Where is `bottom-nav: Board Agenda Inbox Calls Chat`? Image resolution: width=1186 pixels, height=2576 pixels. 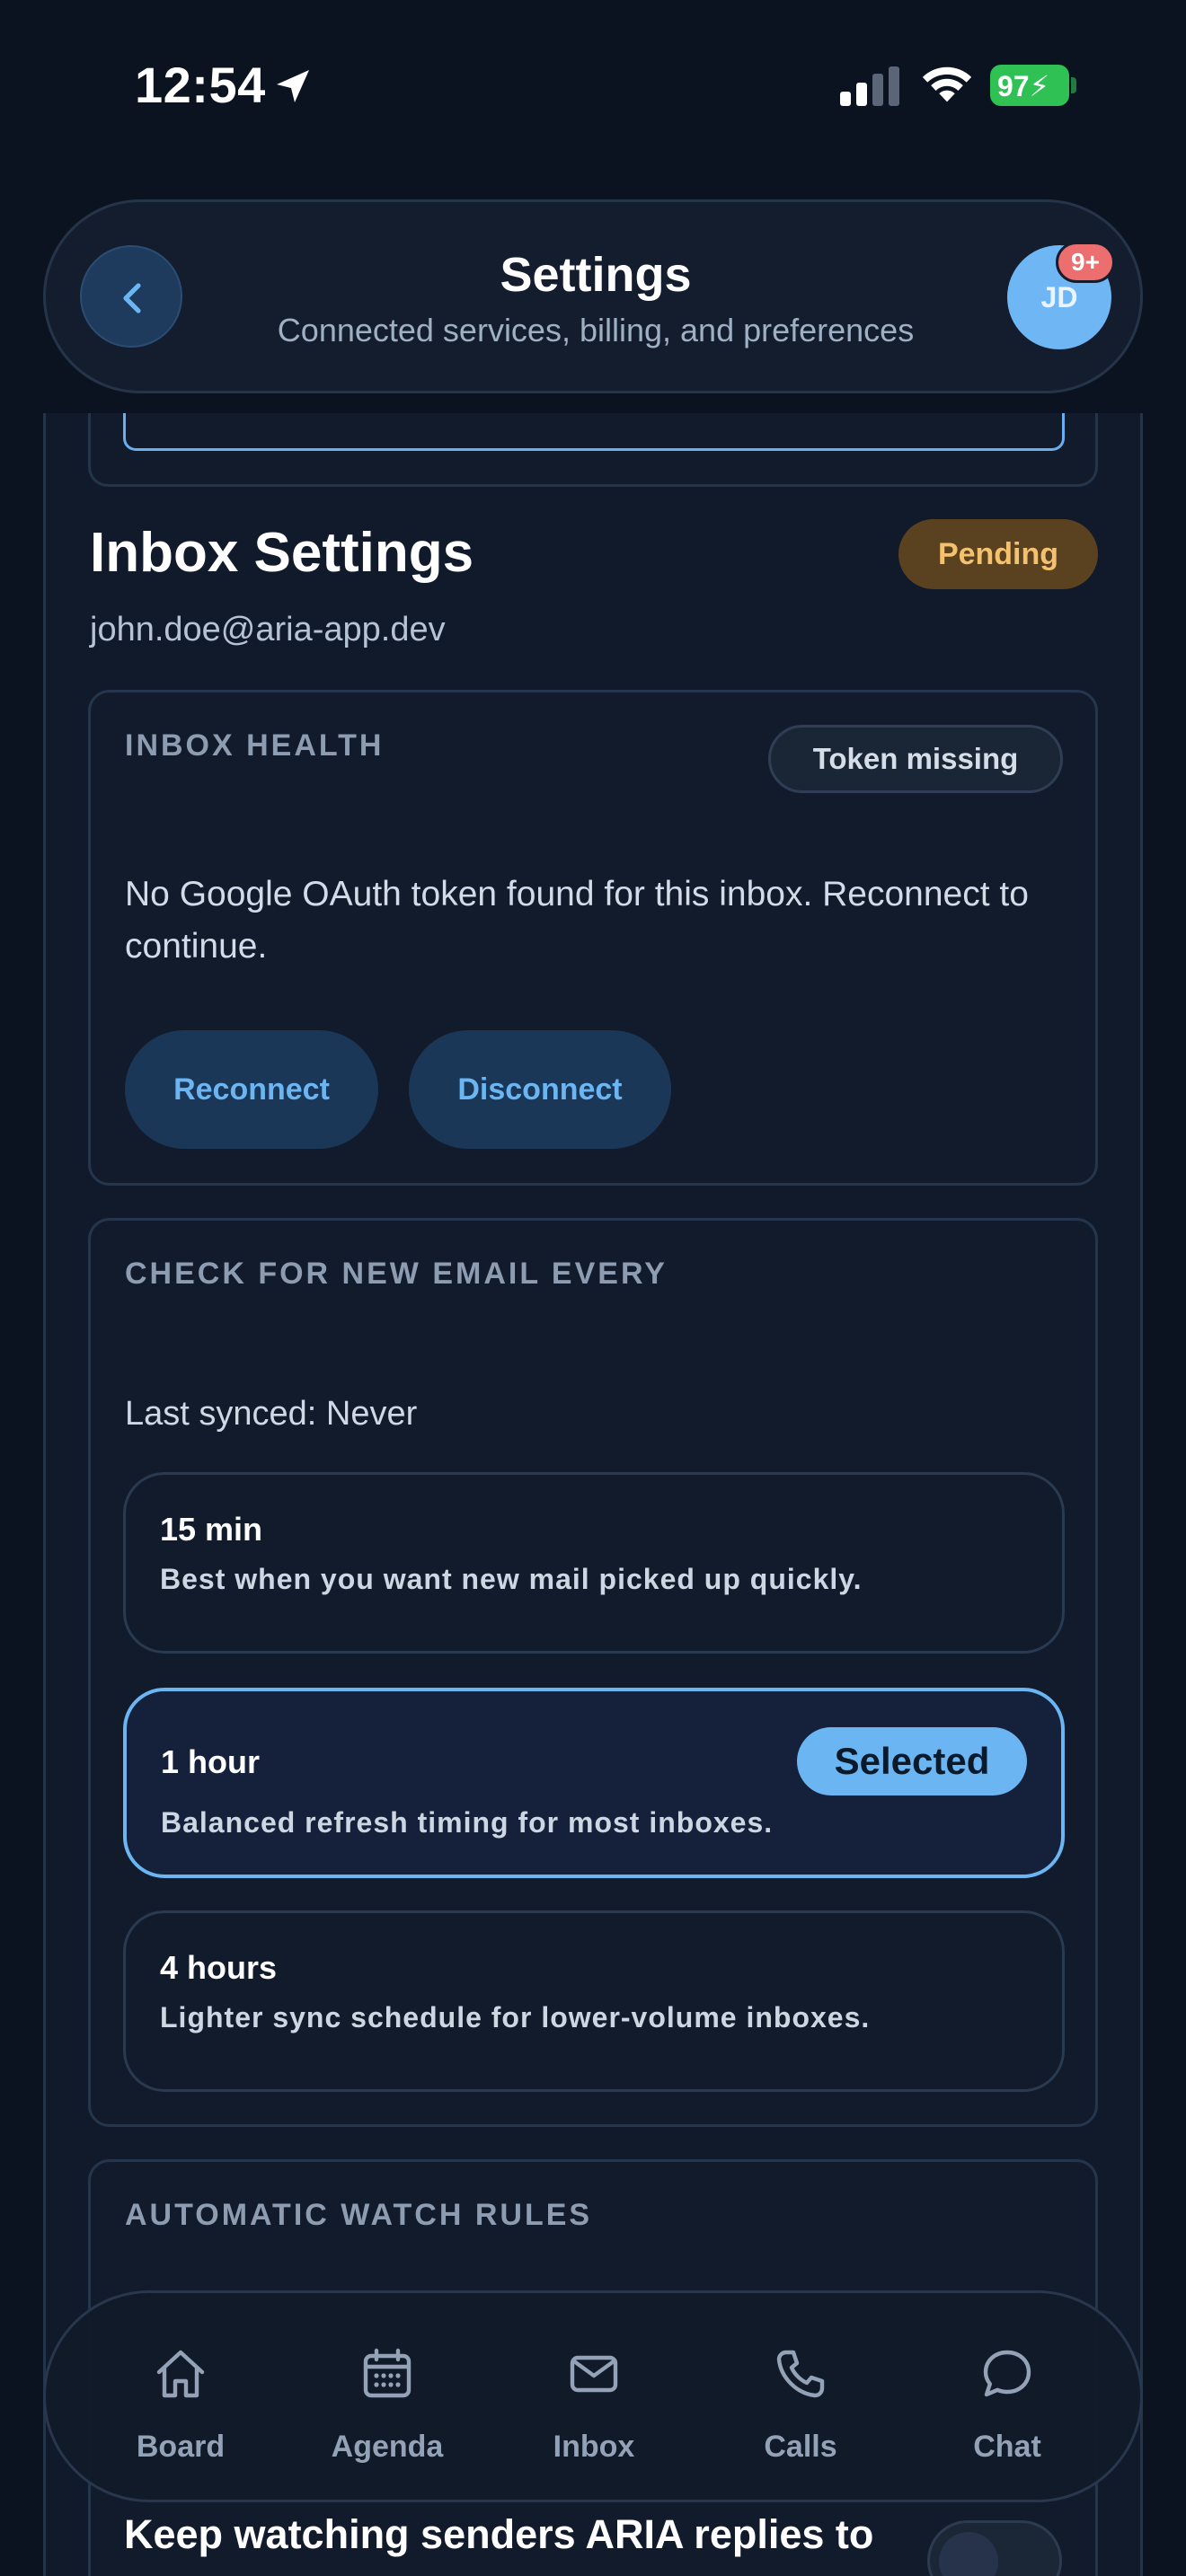
bottom-nav: Board Agenda Inbox Calls Chat is located at coordinates (593, 2396).